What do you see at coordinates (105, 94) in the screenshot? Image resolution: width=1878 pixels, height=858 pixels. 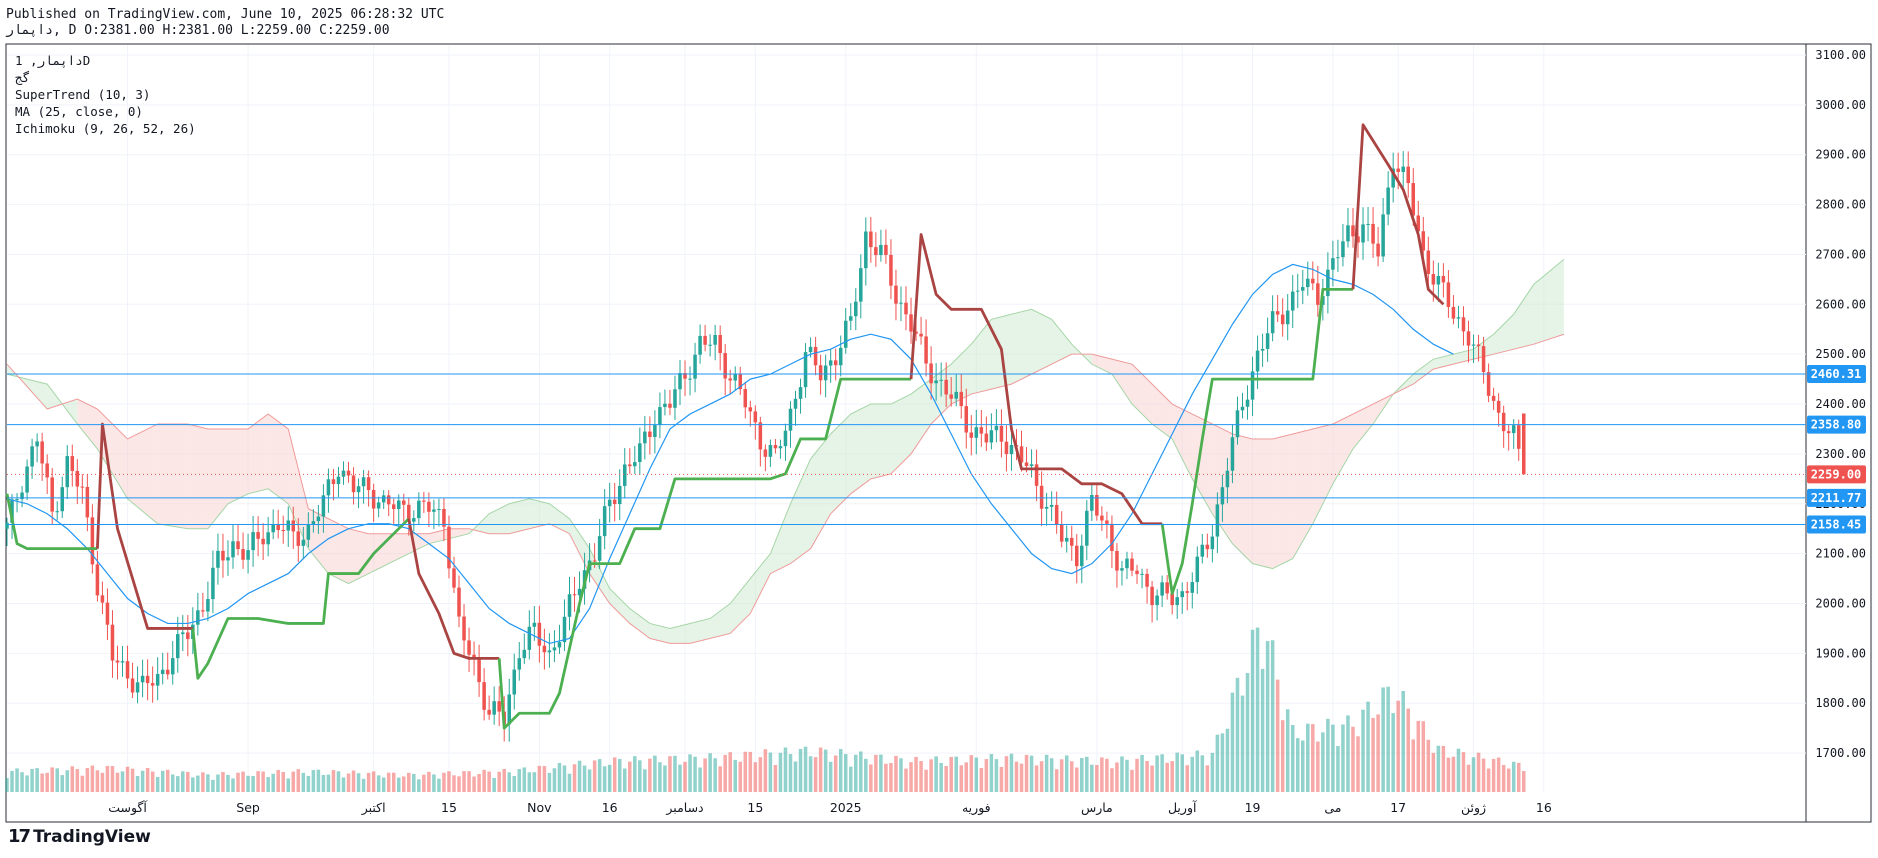 I see `legend-supertrend: SuperTrend (10, 3)` at bounding box center [105, 94].